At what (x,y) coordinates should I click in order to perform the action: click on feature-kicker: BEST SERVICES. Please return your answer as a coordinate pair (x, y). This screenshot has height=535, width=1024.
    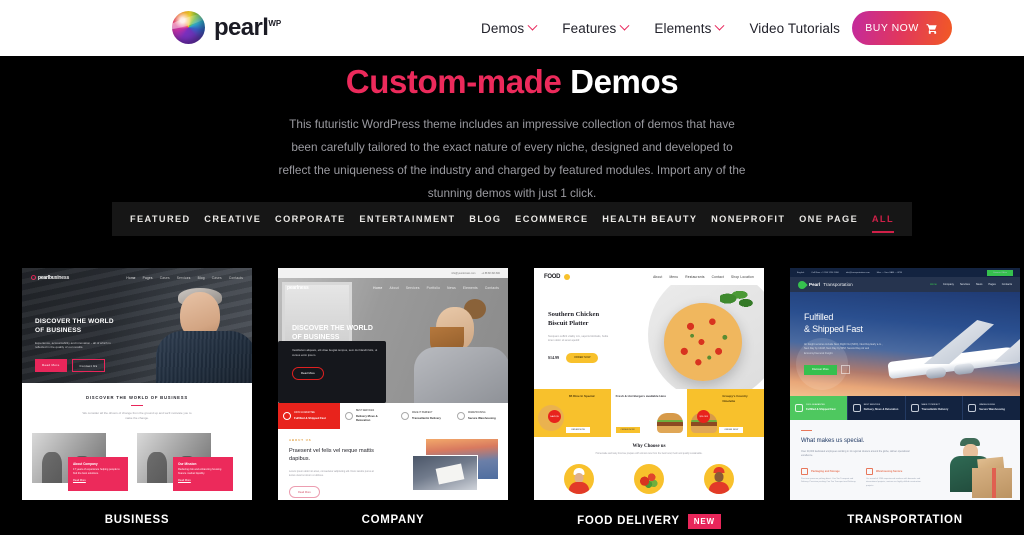
    Looking at the image, I should click on (872, 405).